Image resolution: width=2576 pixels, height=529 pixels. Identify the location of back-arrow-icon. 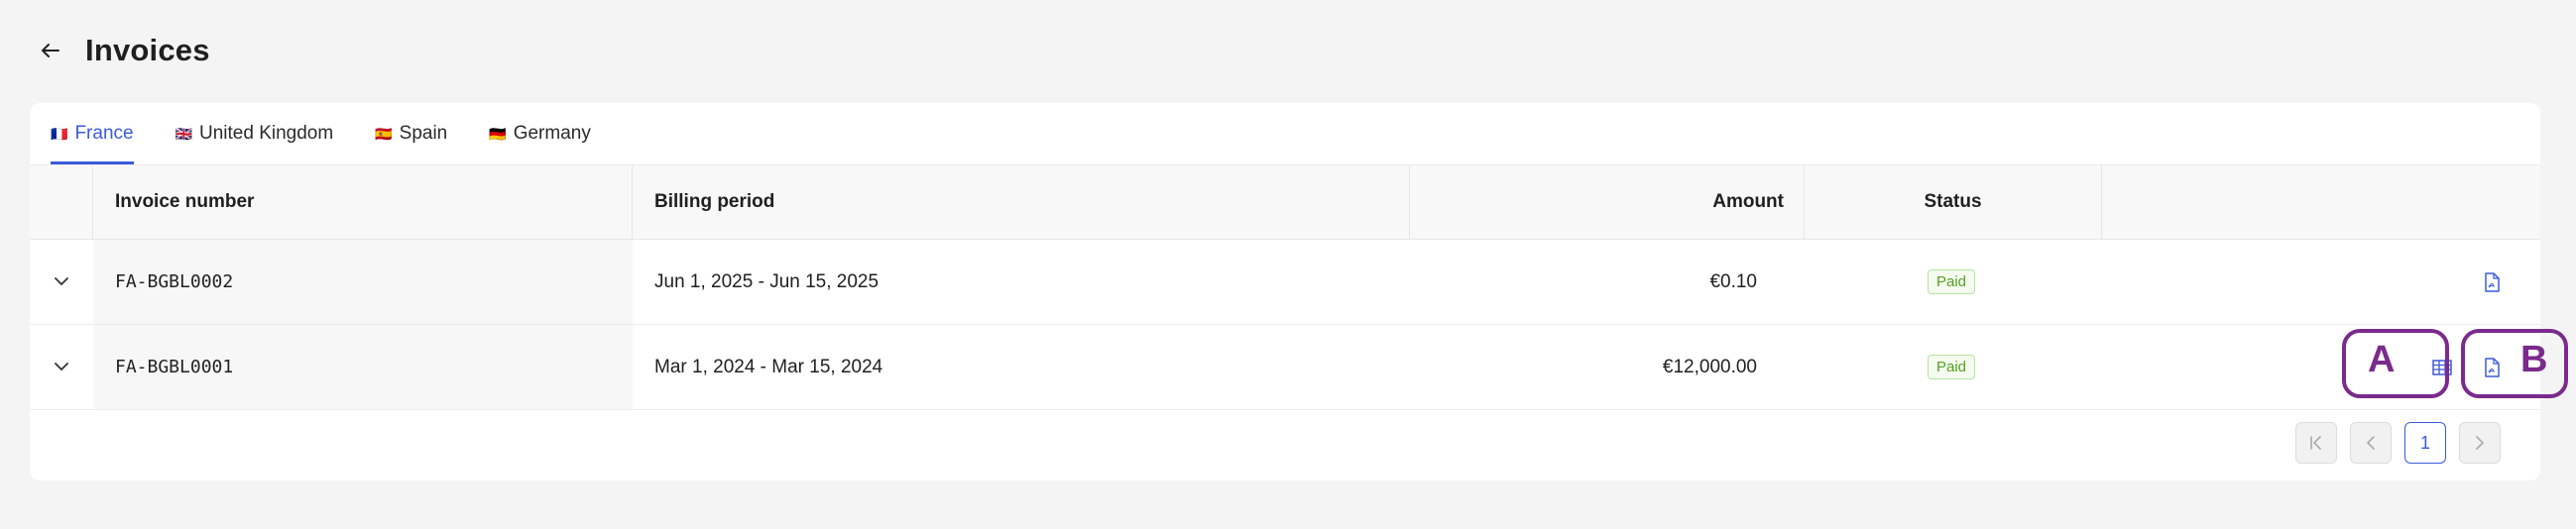
(51, 51).